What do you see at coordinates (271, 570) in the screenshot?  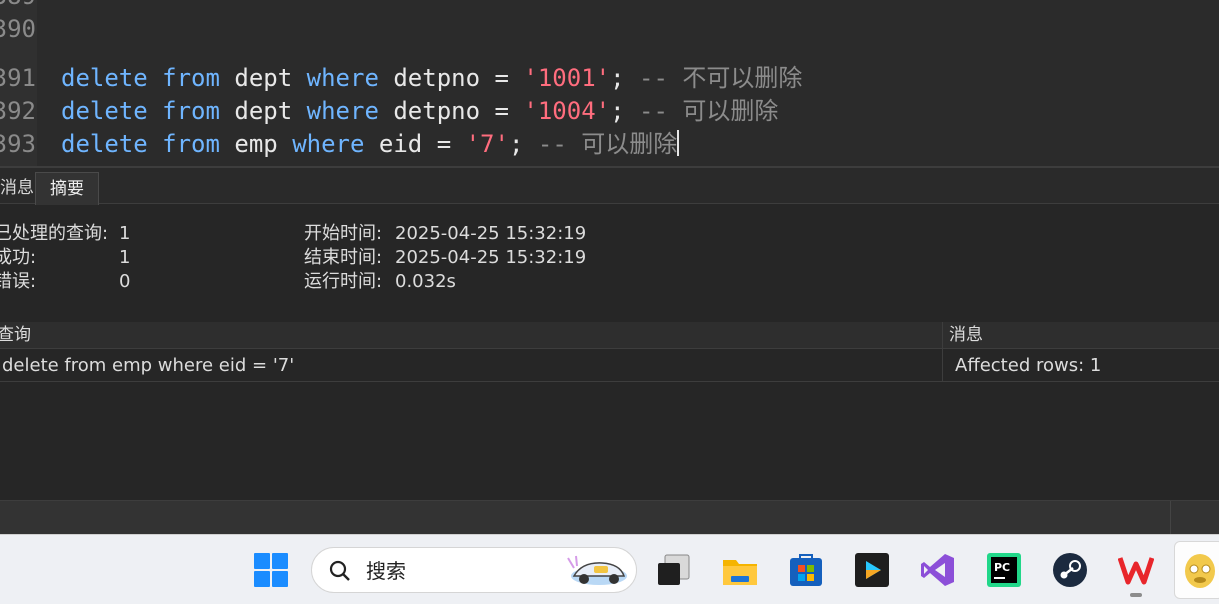 I see `windows-start-icon` at bounding box center [271, 570].